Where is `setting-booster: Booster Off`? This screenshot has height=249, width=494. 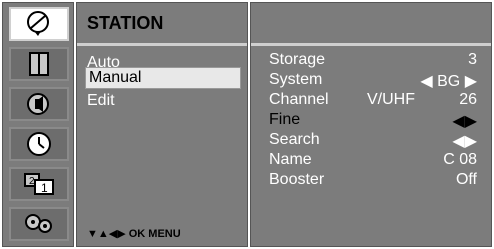 setting-booster: Booster Off is located at coordinates (378, 181).